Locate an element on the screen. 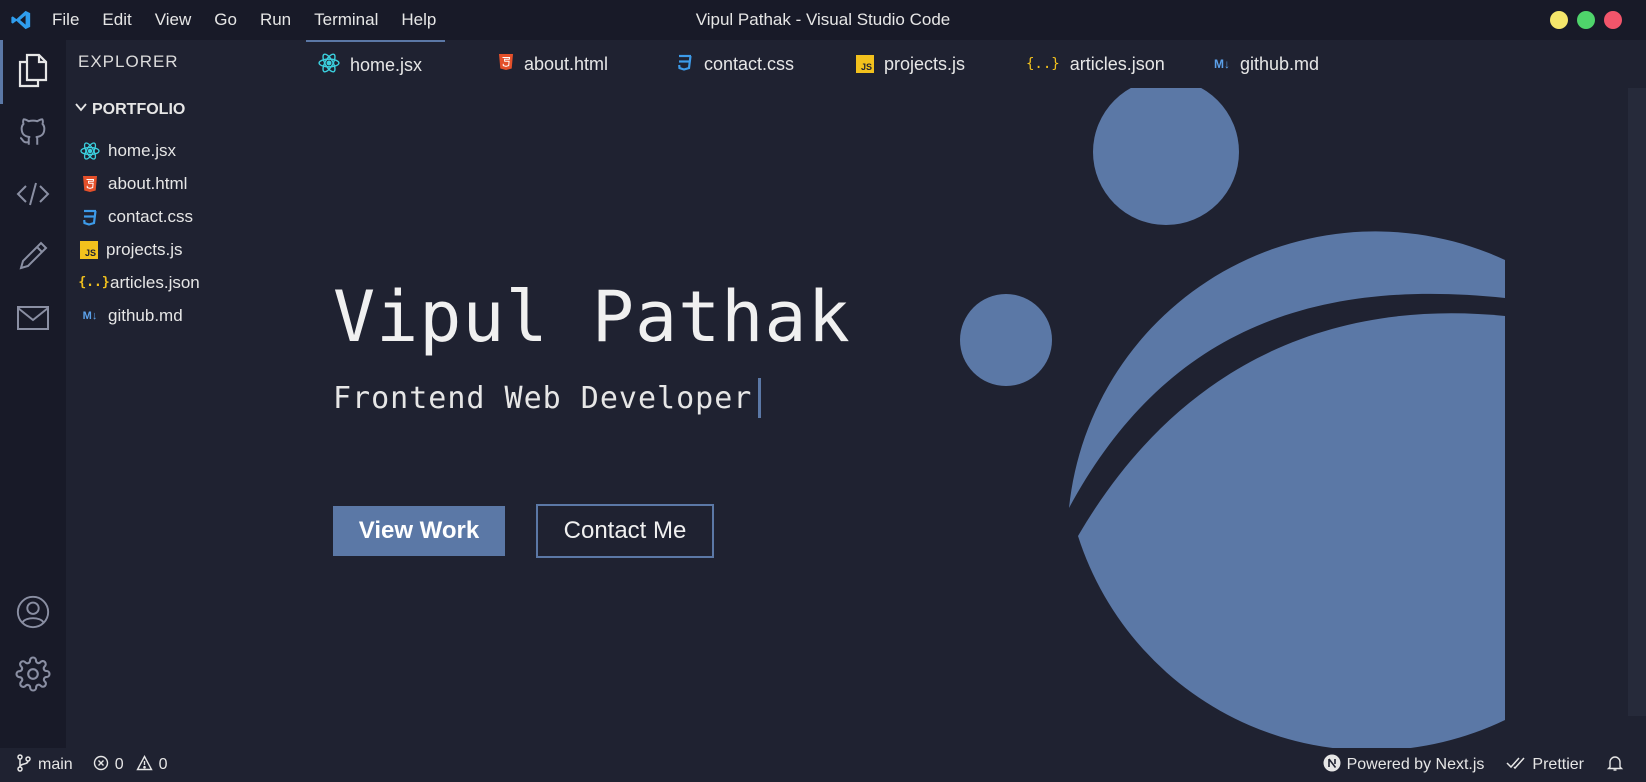  menu-bar: File Edit View Go Run Terminal Help is located at coordinates (255, 20).